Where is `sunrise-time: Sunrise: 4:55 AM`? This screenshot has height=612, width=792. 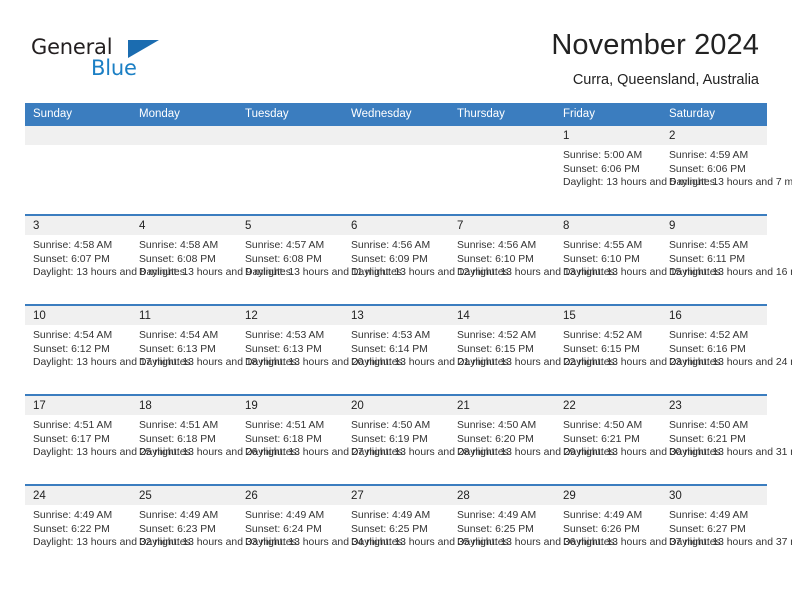
sunrise-time: Sunrise: 4:55 AM is located at coordinates (709, 245).